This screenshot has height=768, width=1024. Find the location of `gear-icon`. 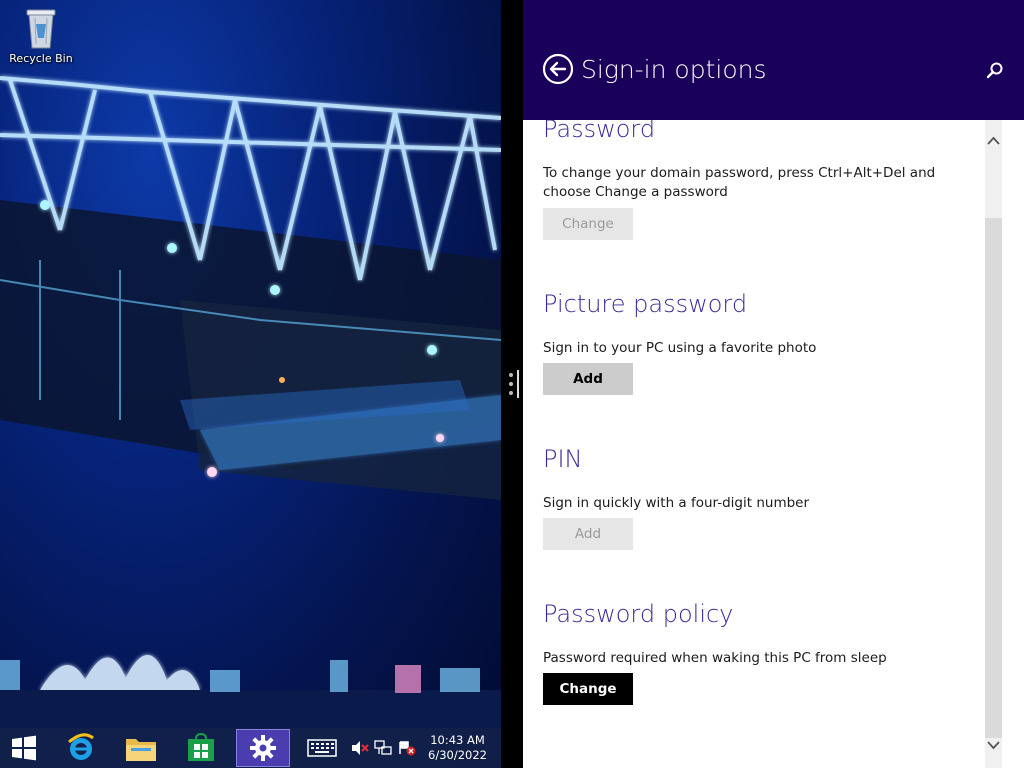

gear-icon is located at coordinates (263, 748).